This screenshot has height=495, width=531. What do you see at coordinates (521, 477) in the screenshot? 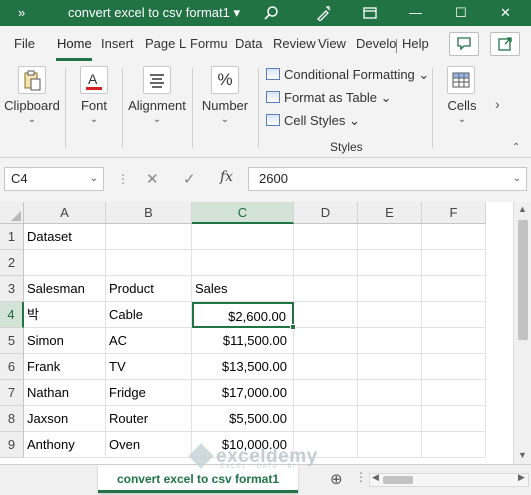
I see `scroll-right-icon: ▶` at bounding box center [521, 477].